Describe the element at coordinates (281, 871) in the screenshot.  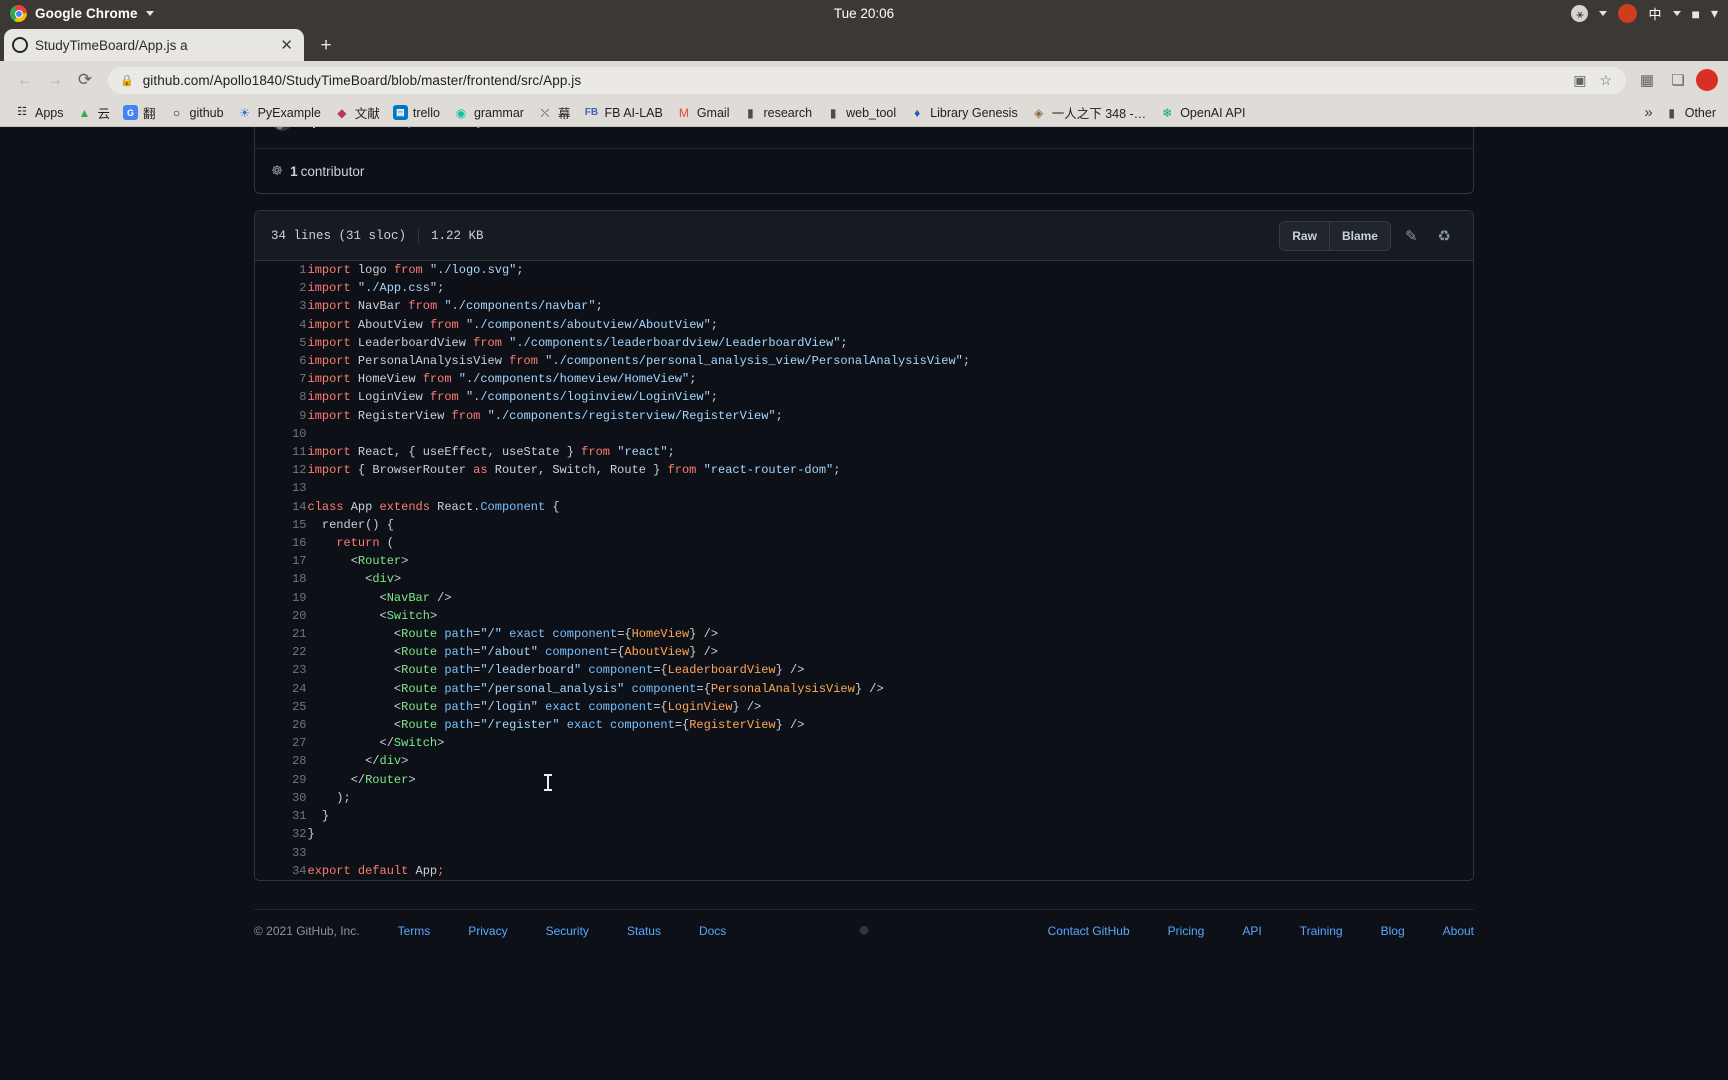
I see `line-number: 34` at that location.